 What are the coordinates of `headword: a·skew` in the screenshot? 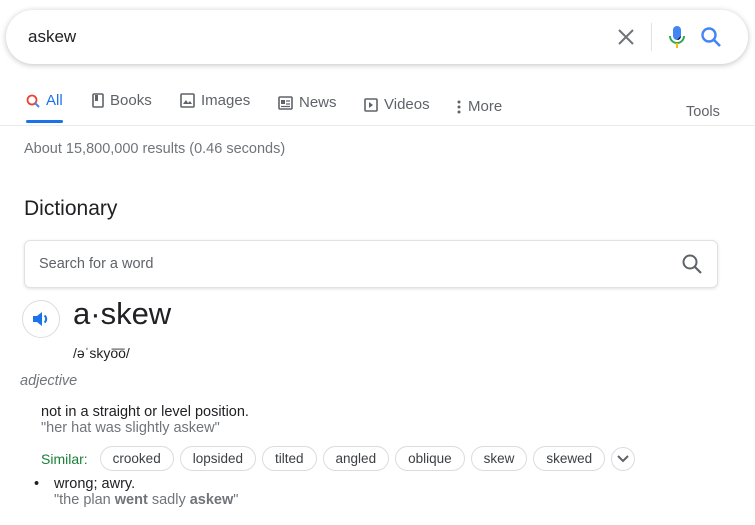 It's located at (122, 313).